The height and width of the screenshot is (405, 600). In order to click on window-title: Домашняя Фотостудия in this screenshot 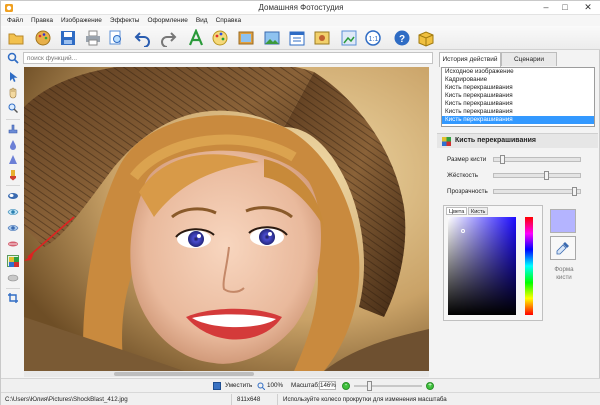, I will do `click(301, 7)`.